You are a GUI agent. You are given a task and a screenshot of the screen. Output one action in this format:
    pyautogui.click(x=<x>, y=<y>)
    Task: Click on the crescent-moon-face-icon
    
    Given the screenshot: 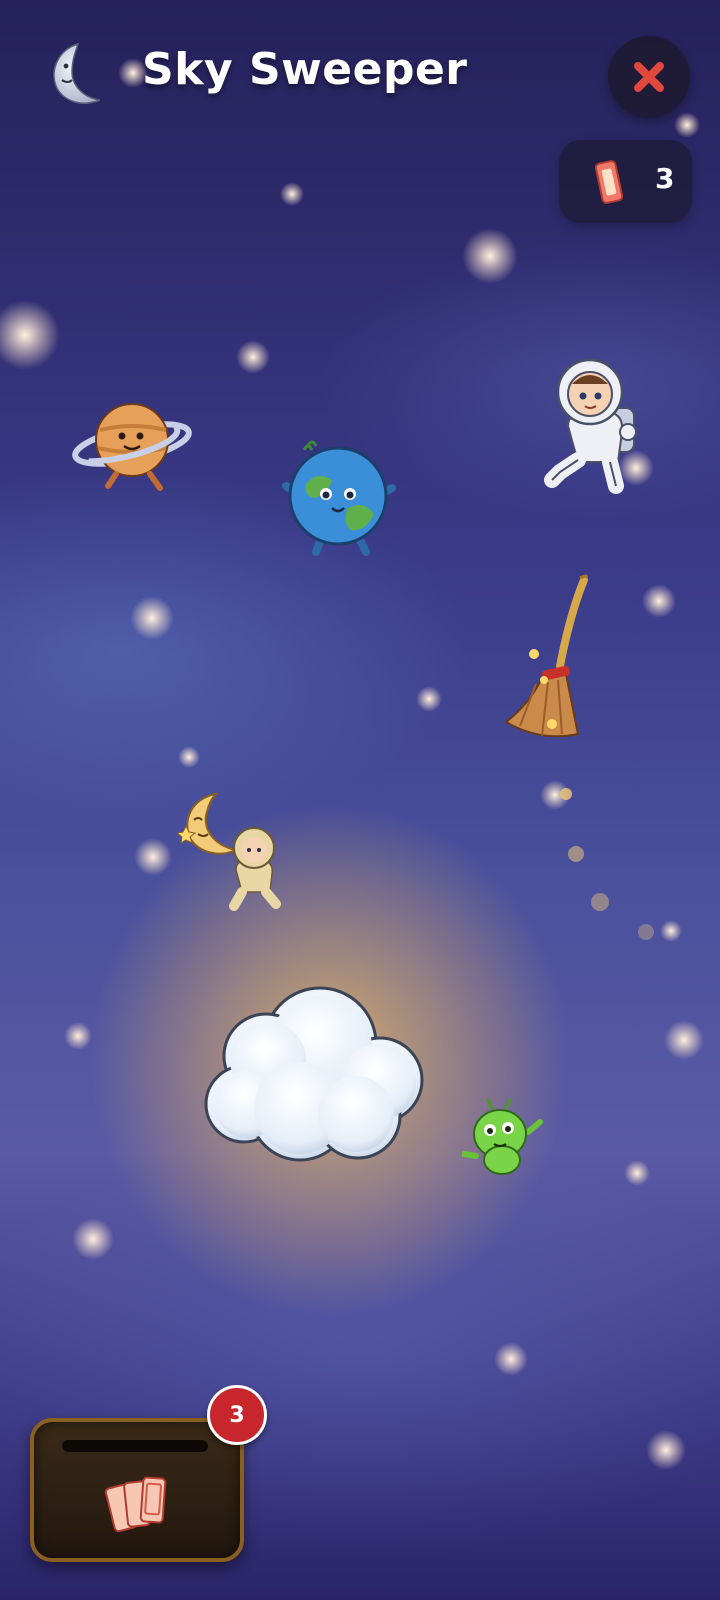 What is the action you would take?
    pyautogui.click(x=77, y=73)
    